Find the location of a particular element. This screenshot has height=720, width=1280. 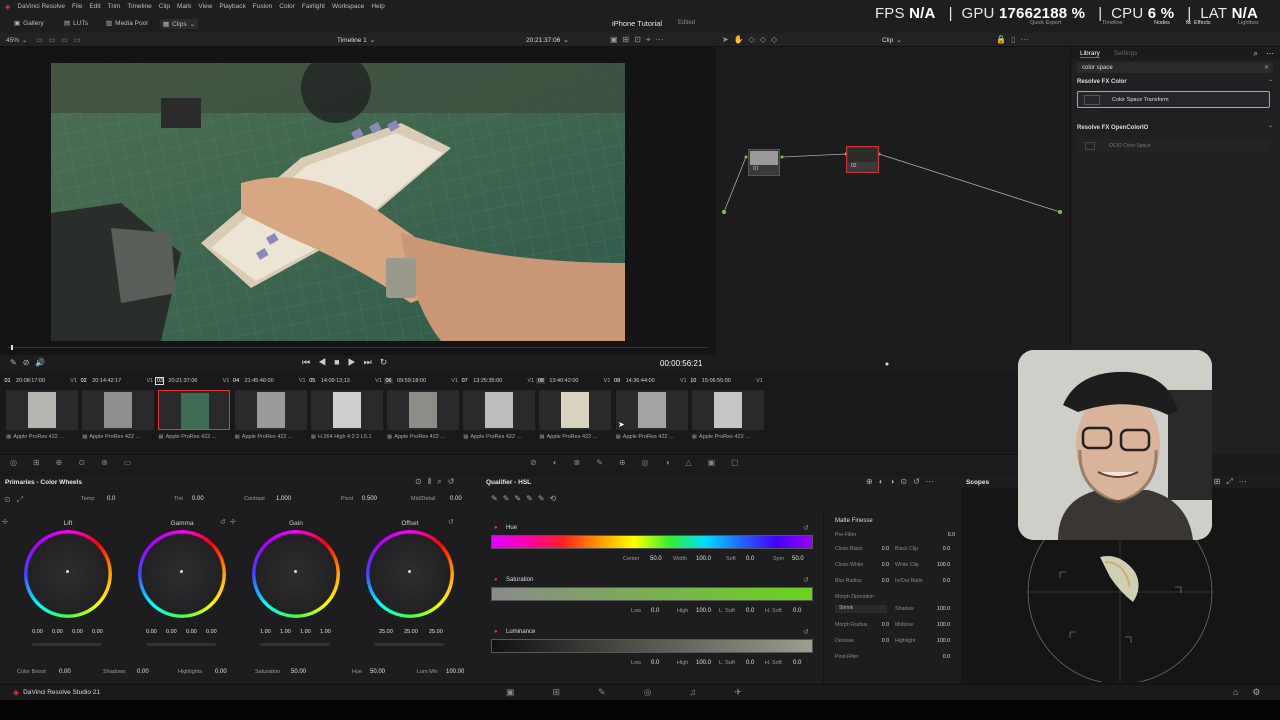

node-02: 02 is located at coordinates (862, 159).